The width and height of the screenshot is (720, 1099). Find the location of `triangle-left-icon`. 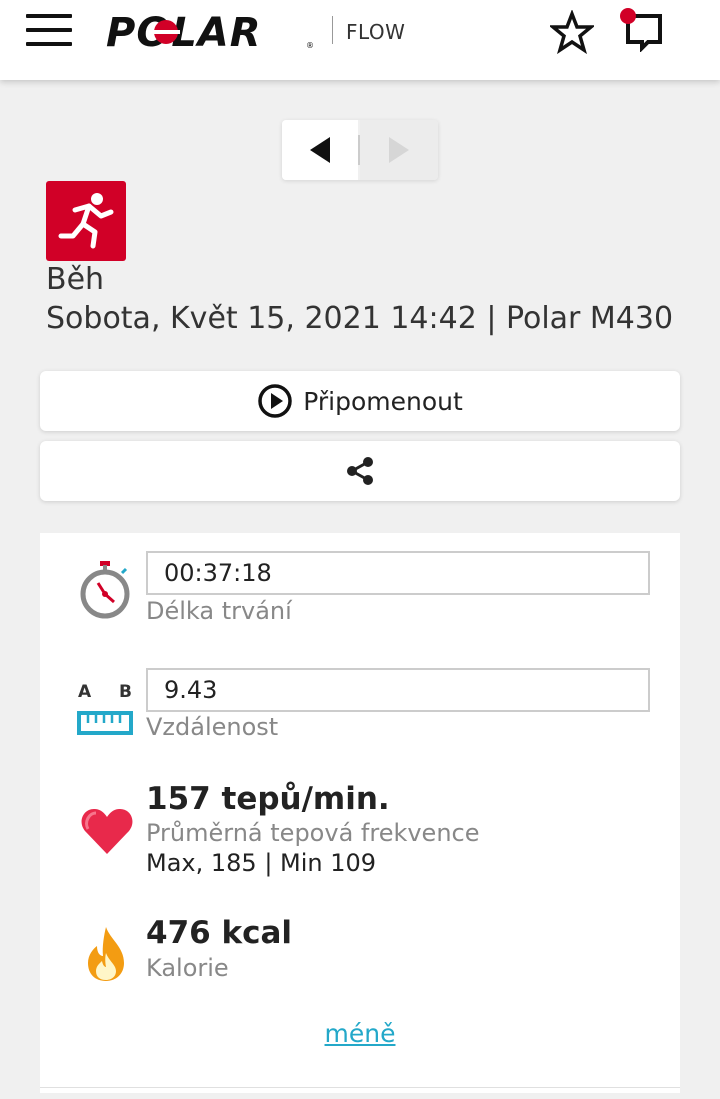

triangle-left-icon is located at coordinates (320, 150).